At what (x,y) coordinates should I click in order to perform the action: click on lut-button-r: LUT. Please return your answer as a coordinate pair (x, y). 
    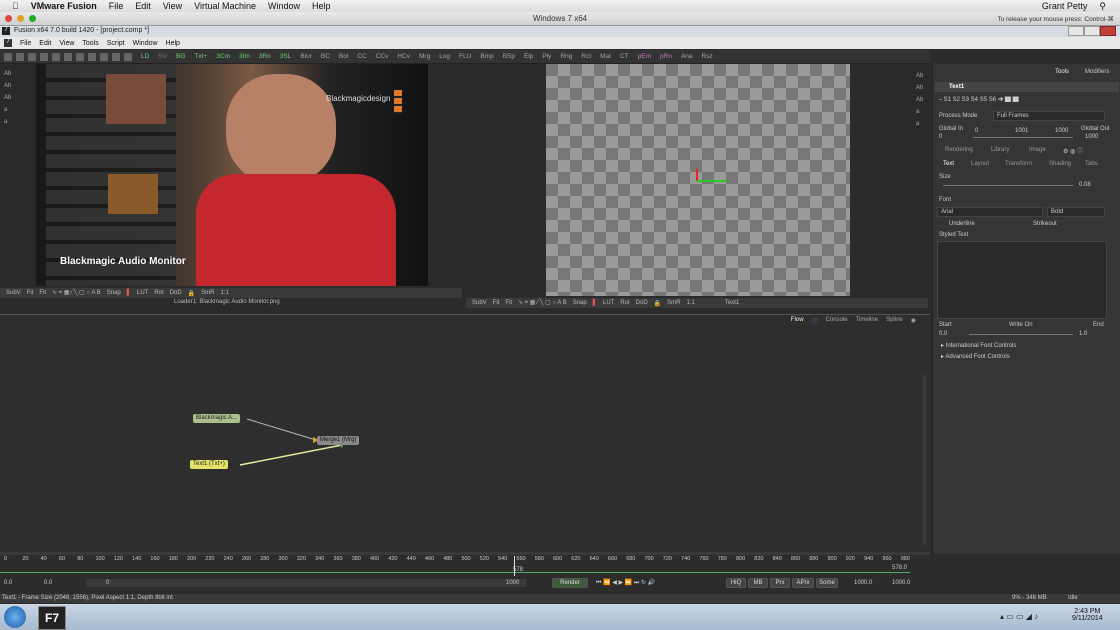
    Looking at the image, I should click on (608, 303).